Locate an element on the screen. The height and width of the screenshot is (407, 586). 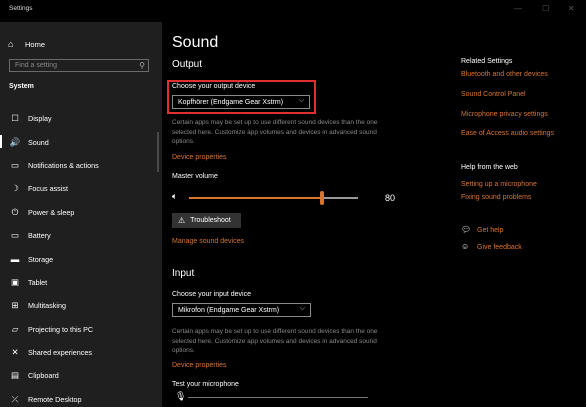
input-device-dropdown: Mikrofon (Endgame Gear Xstrm) ⌵ is located at coordinates (241, 310).